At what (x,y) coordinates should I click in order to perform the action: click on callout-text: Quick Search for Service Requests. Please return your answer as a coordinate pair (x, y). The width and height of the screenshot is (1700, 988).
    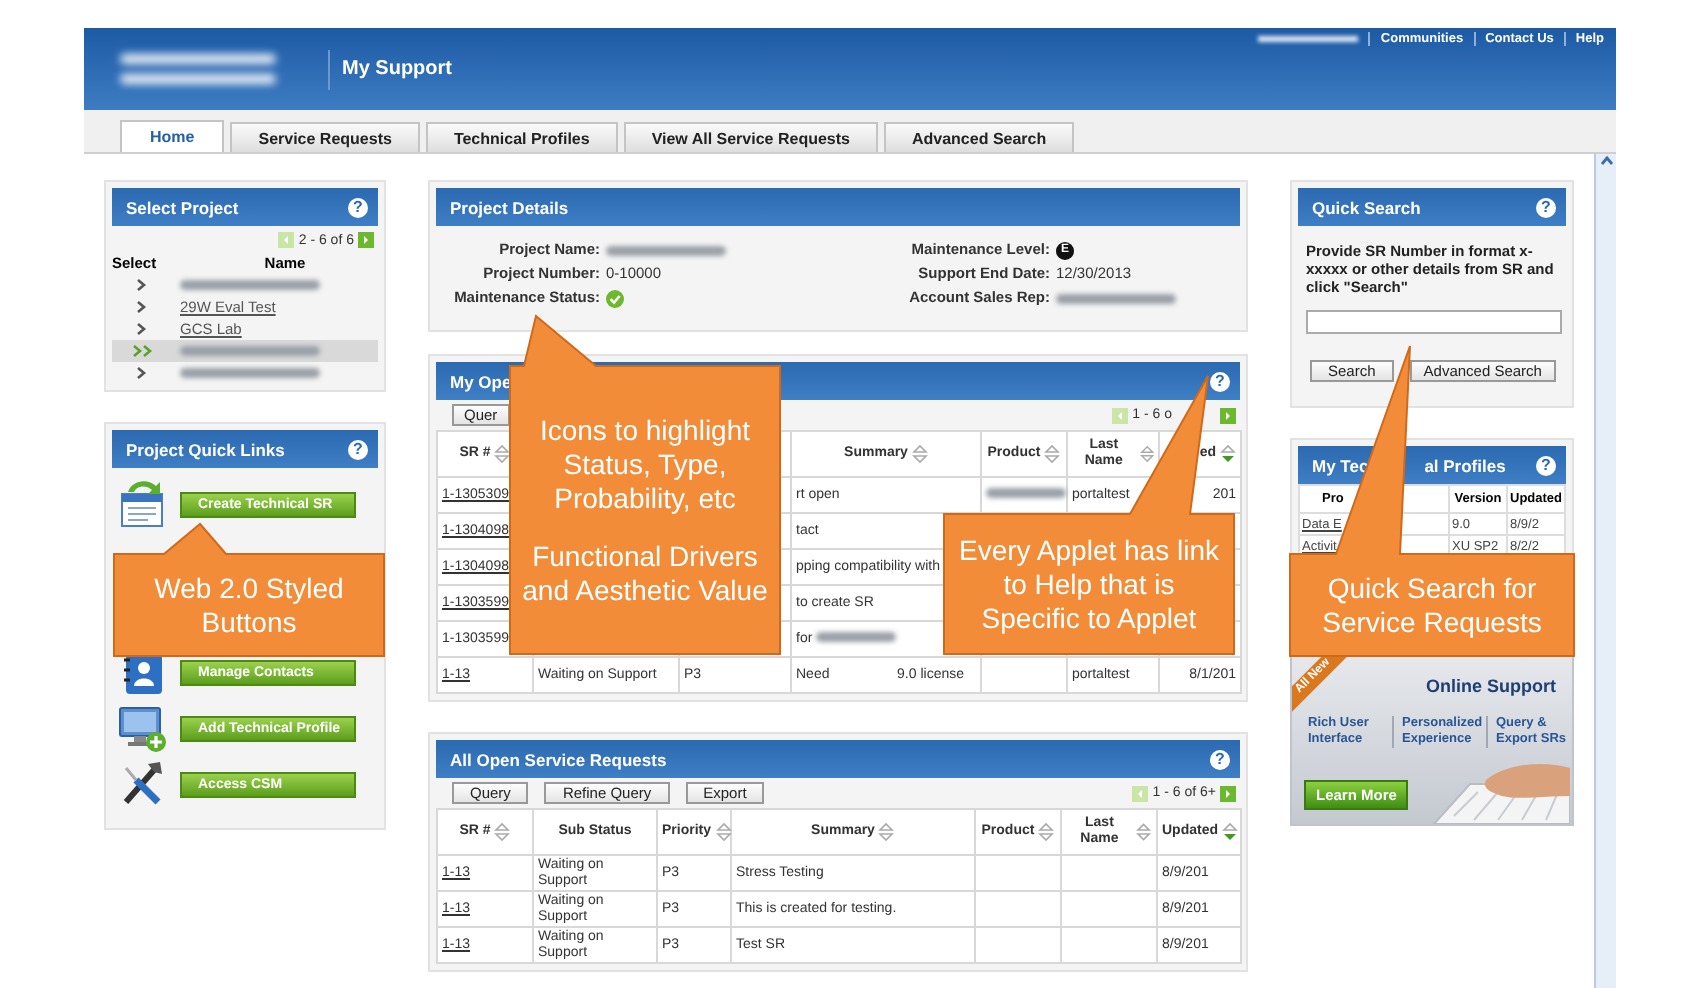
    Looking at the image, I should click on (1432, 605).